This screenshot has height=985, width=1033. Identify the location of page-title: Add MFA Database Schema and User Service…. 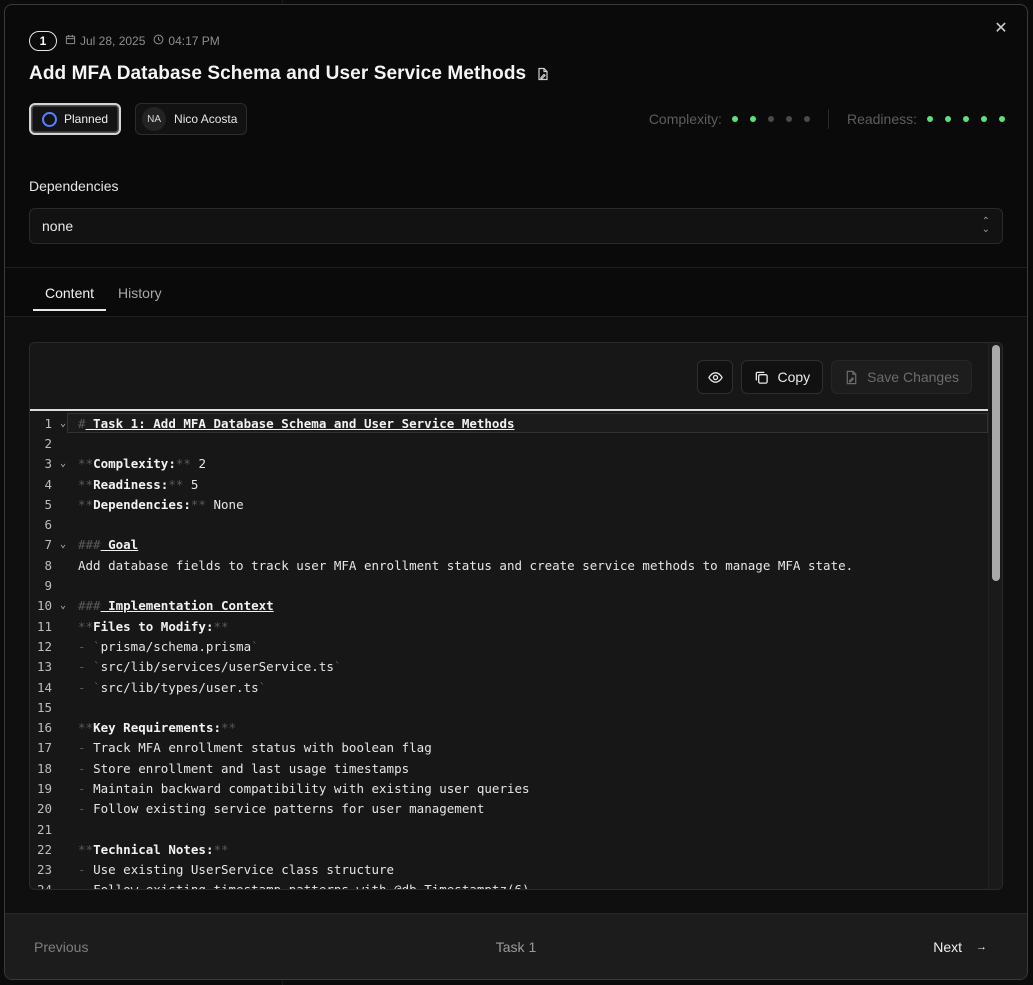
(278, 73).